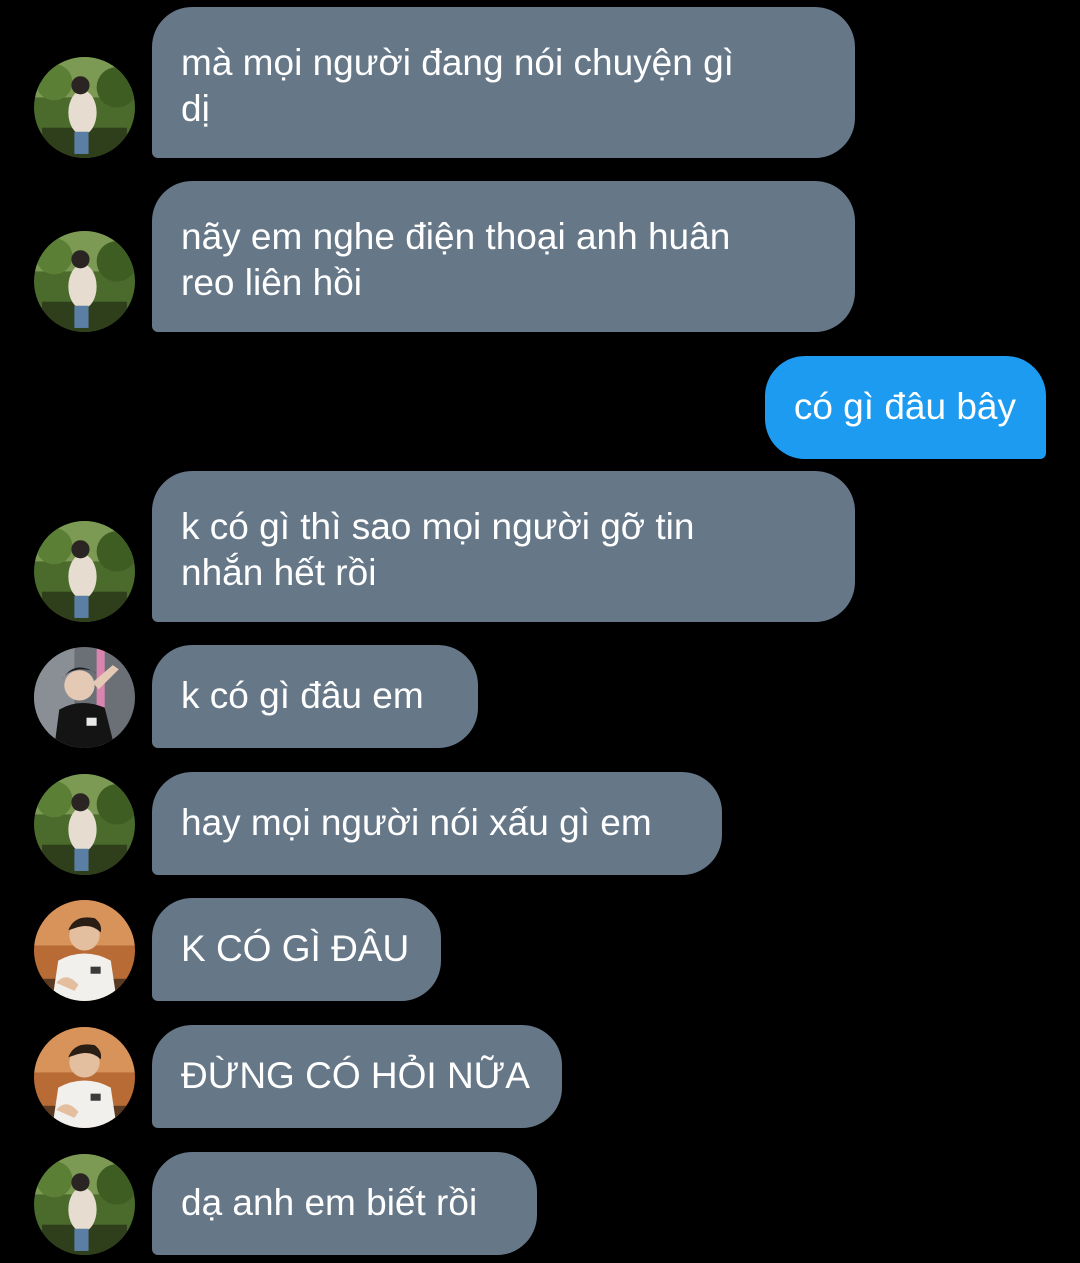 The image size is (1080, 1263). What do you see at coordinates (438, 526) in the screenshot?
I see `message-text-line: k có gì thì sao mọi người gỡ tin` at bounding box center [438, 526].